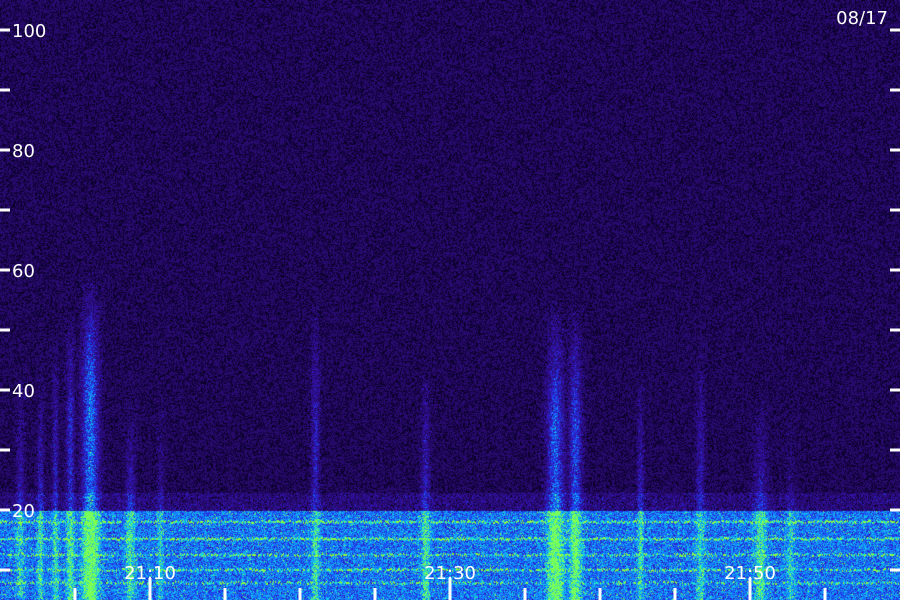 This screenshot has height=600, width=900. Describe the element at coordinates (23, 271) in the screenshot. I see `y-tick-label: 60` at that location.